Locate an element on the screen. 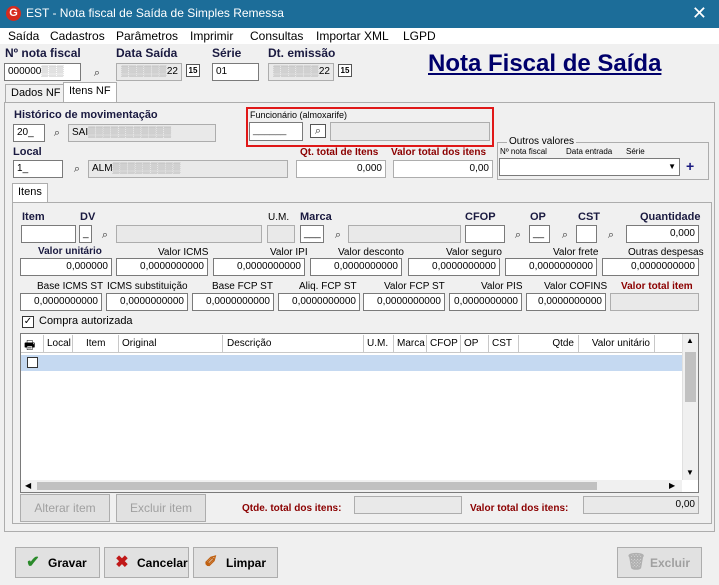 The width and height of the screenshot is (719, 585). valor-cofins-label: Valor COFINS is located at coordinates (576, 286).